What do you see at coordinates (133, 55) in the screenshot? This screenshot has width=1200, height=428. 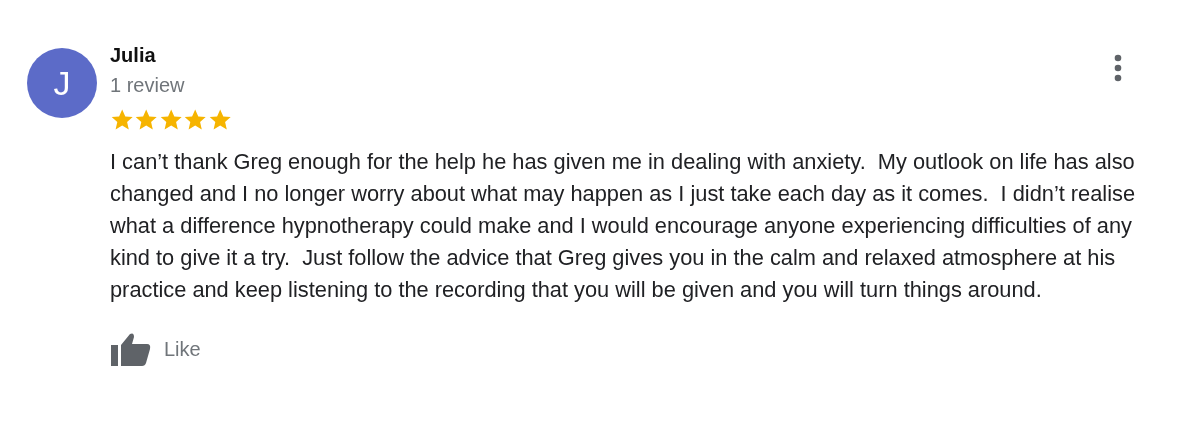 I see `author-name: Julia` at bounding box center [133, 55].